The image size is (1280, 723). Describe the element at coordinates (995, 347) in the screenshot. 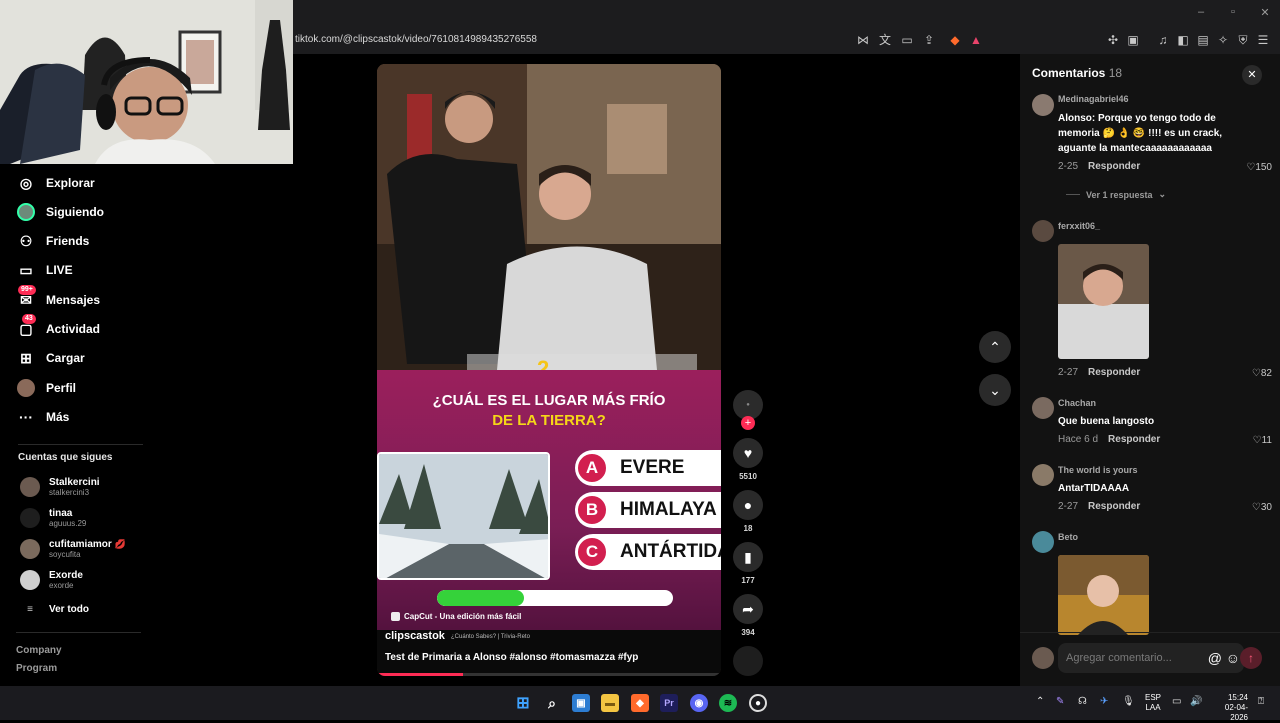

I see `previous-video-button: ⌃` at that location.